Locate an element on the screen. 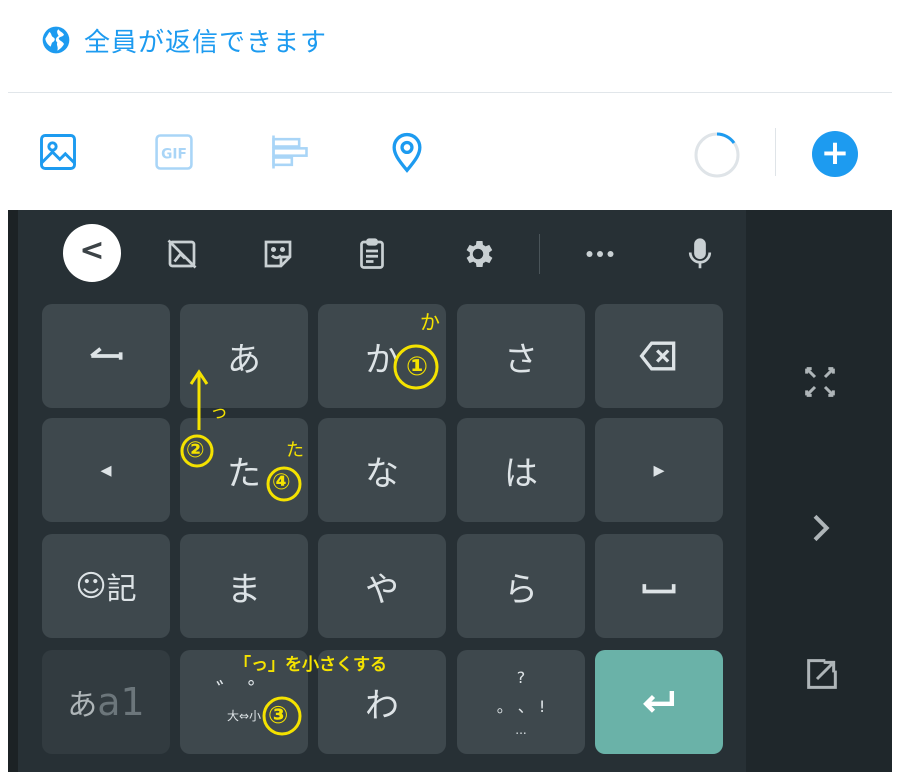 The width and height of the screenshot is (900, 780). voice-input-button is located at coordinates (700, 254).